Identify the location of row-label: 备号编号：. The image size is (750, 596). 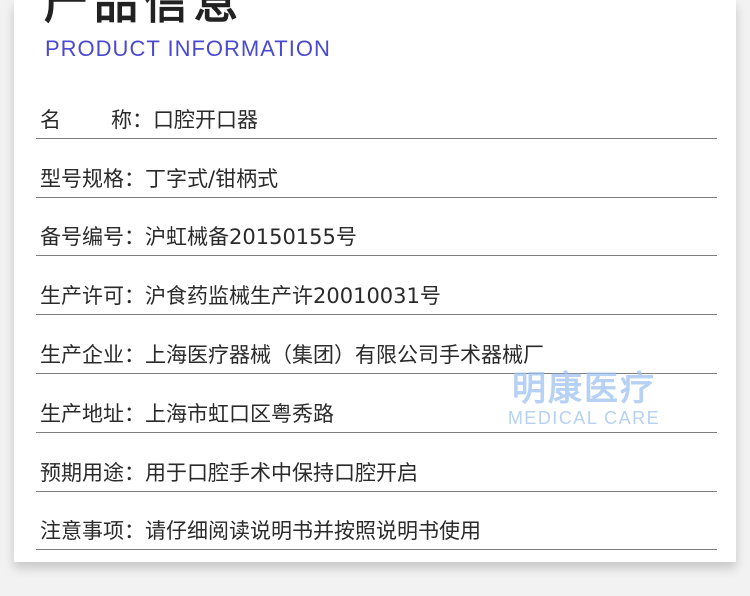
(92, 237).